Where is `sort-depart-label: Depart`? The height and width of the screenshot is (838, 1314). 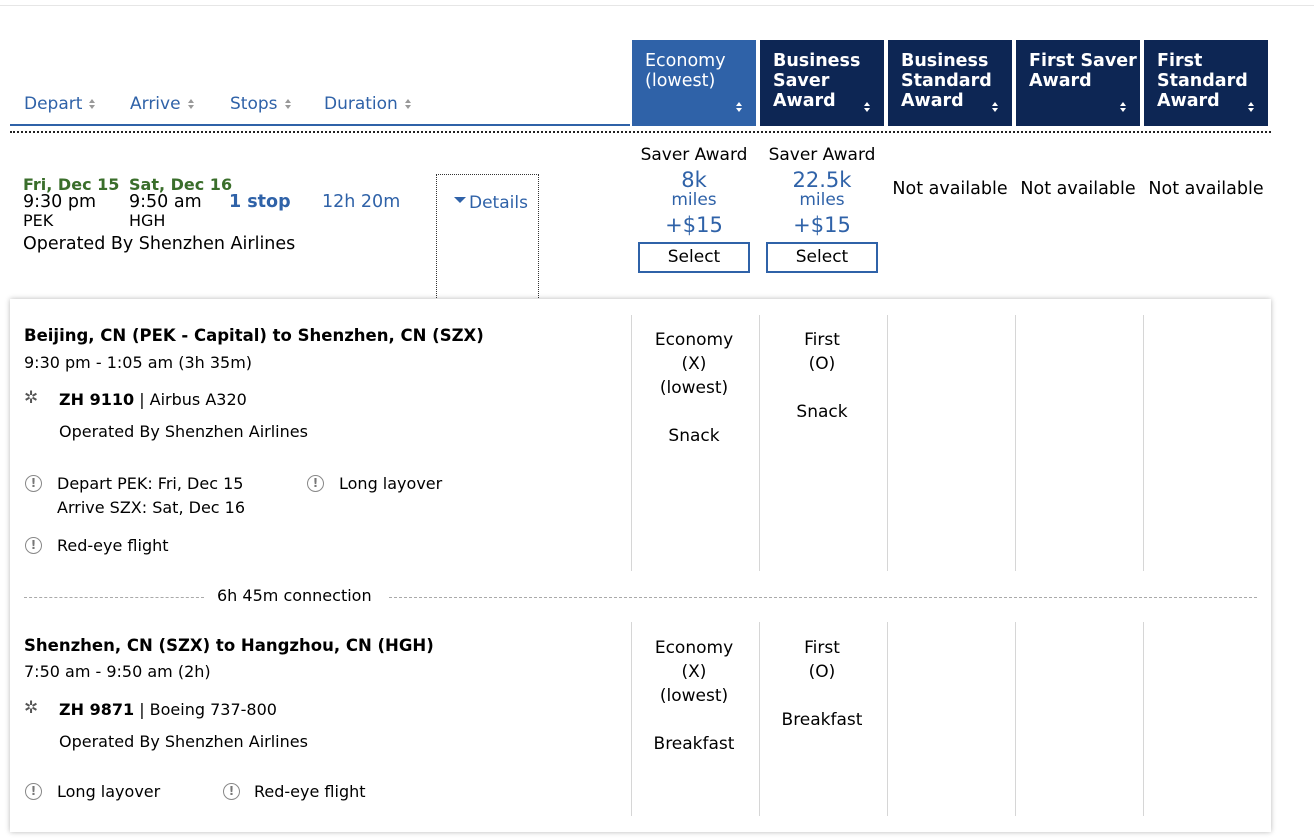
sort-depart-label: Depart is located at coordinates (53, 104).